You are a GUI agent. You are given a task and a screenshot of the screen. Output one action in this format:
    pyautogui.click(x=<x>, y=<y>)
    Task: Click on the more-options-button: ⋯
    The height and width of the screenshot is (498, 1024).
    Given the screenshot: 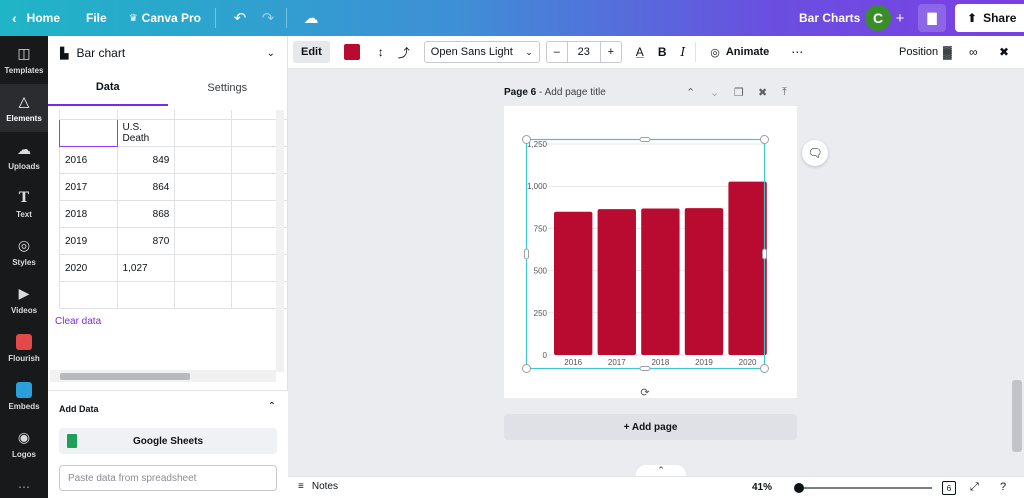 What is the action you would take?
    pyautogui.click(x=797, y=52)
    